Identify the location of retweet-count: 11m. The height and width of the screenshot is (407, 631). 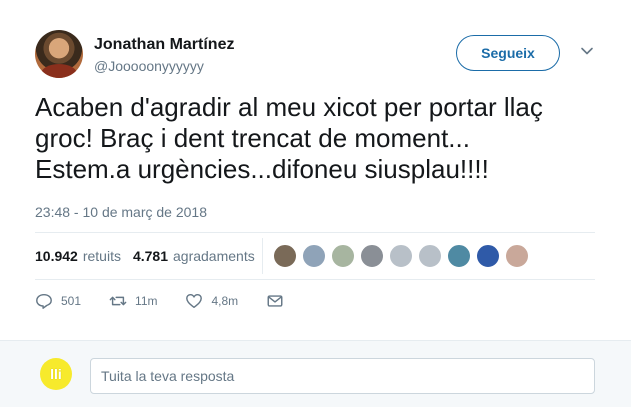
(146, 301).